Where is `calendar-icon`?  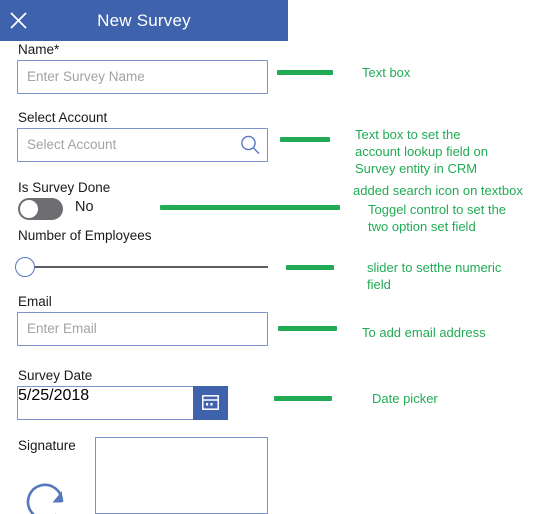
calendar-icon is located at coordinates (210, 402).